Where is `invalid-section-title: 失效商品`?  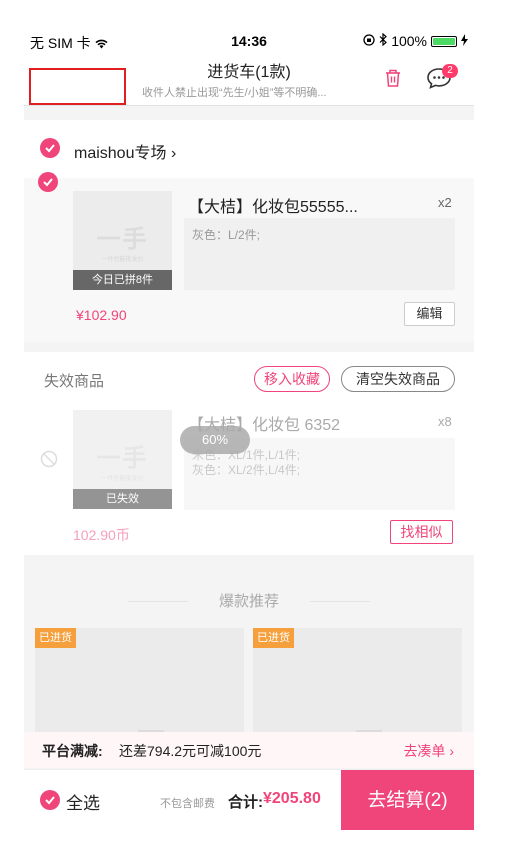 invalid-section-title: 失效商品 is located at coordinates (74, 381).